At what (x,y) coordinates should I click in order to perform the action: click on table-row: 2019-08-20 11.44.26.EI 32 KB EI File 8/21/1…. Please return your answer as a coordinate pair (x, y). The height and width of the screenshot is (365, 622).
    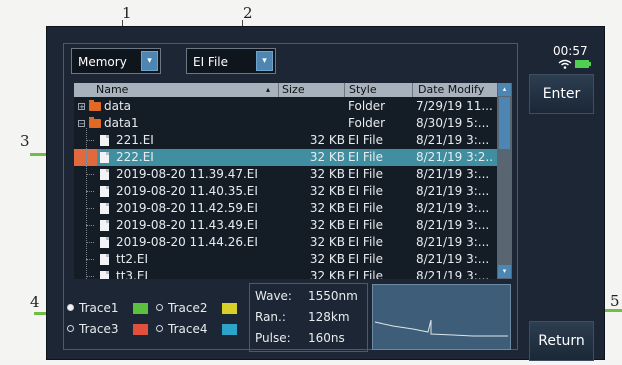
    Looking at the image, I should click on (285, 242).